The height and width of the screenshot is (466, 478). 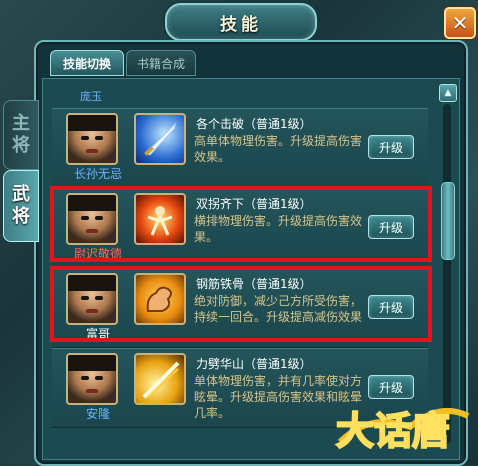 What do you see at coordinates (448, 93) in the screenshot?
I see `scroll-up-button: ▲` at bounding box center [448, 93].